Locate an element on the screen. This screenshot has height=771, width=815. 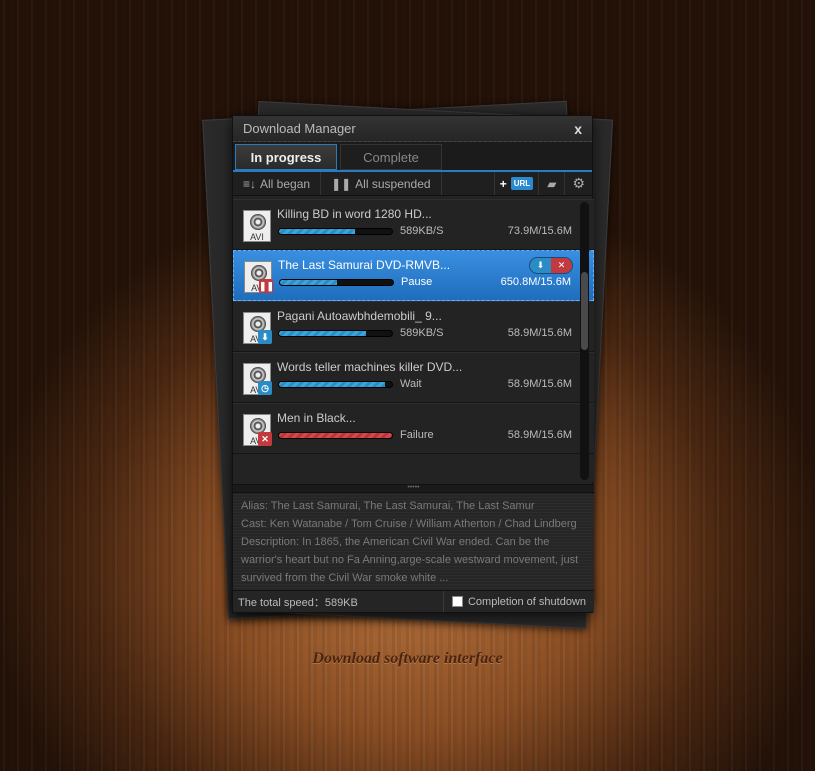
folder-icon: ▰ is located at coordinates (552, 183).